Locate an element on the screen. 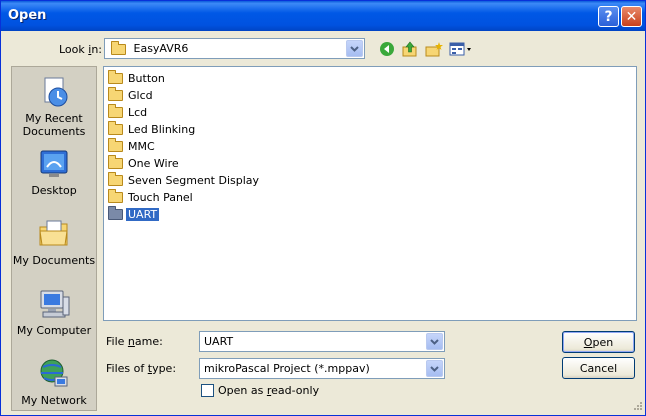 The width and height of the screenshot is (646, 416). place-my-recent-documents: My Recent Documents is located at coordinates (54, 106).